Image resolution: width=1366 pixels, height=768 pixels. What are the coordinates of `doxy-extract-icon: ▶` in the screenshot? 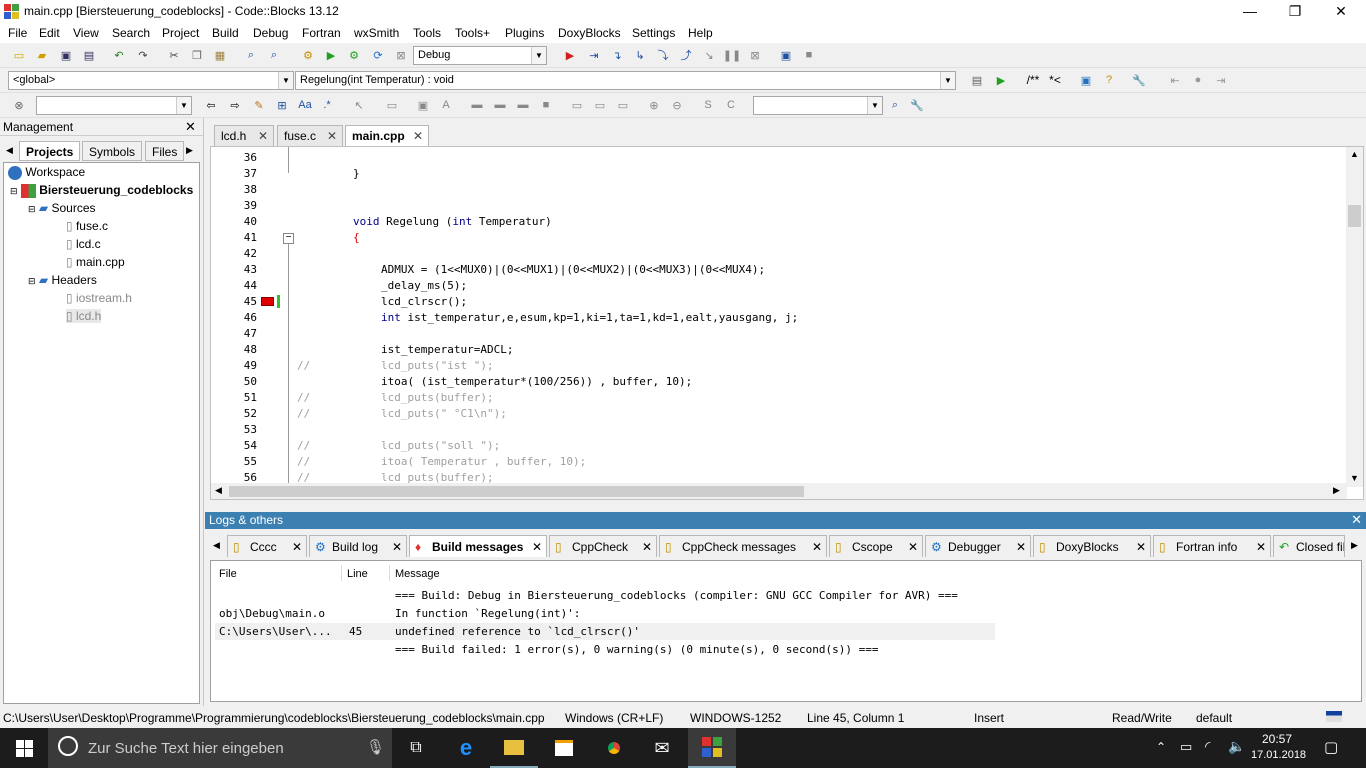 It's located at (1001, 80).